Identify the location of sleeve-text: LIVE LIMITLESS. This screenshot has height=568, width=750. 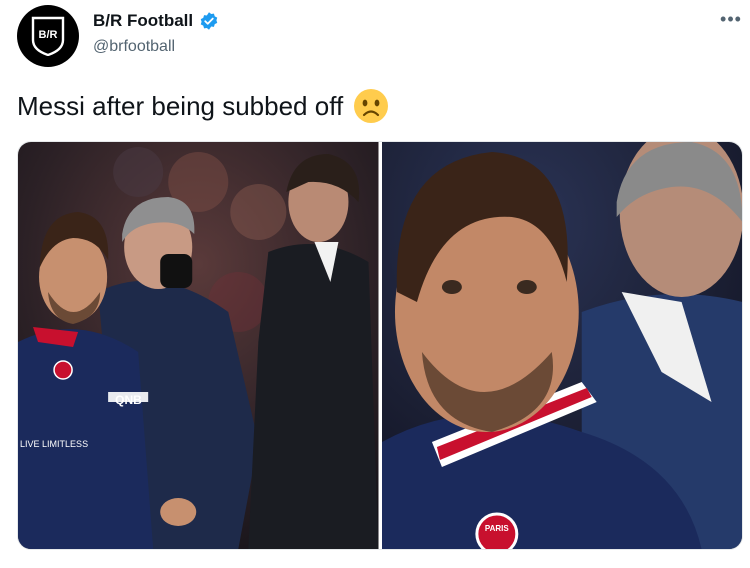
(54, 444).